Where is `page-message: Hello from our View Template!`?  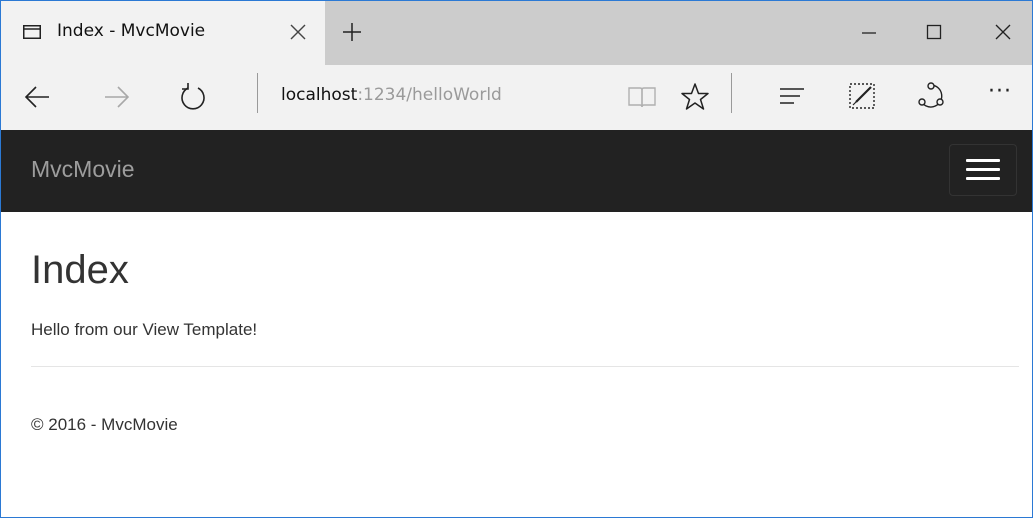
page-message: Hello from our View Template! is located at coordinates (144, 329).